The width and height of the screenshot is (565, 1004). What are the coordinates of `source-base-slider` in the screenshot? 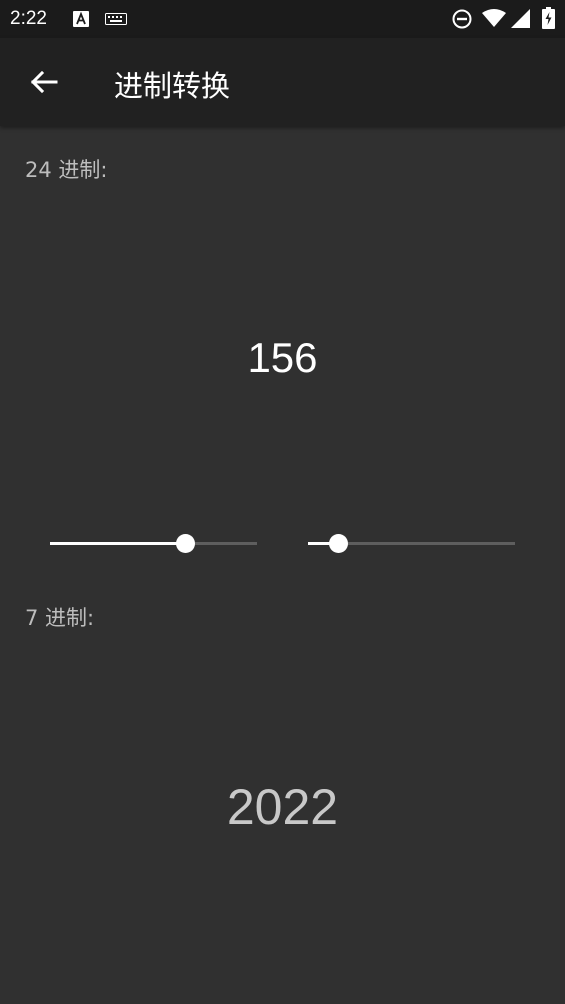 It's located at (153, 544).